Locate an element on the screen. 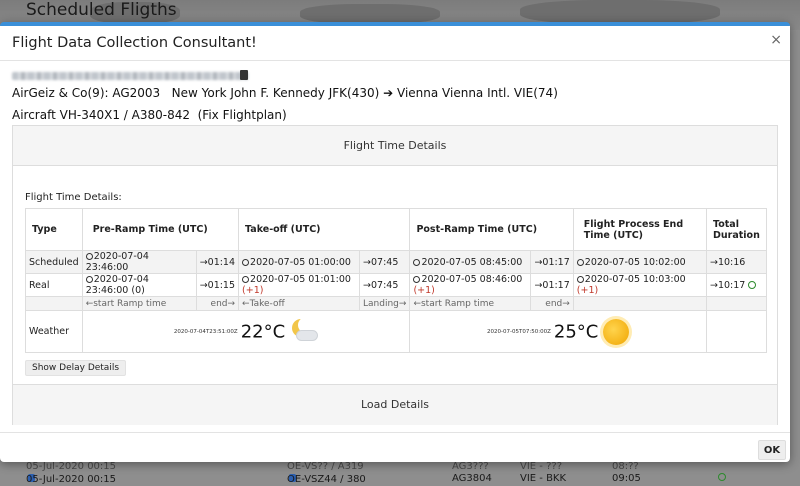 The image size is (800, 486). load-details-panel: Load Details is located at coordinates (395, 404).